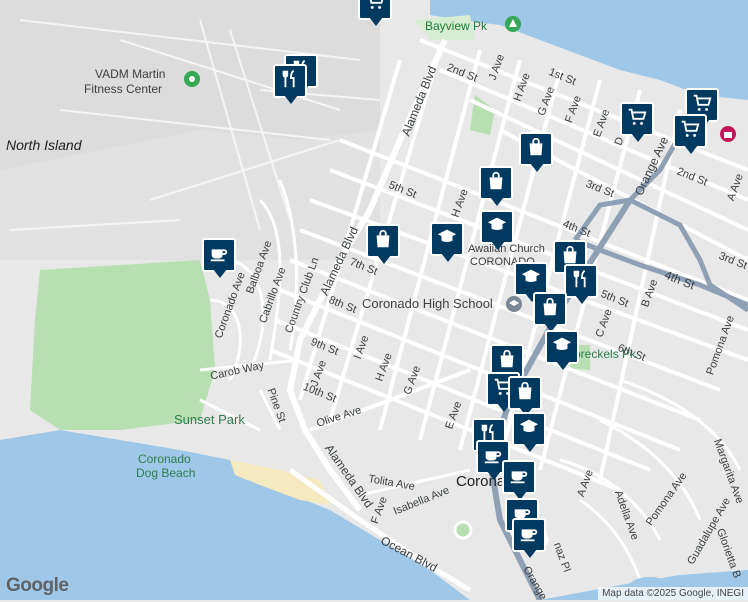 Image resolution: width=748 pixels, height=602 pixels. Describe the element at coordinates (209, 419) in the screenshot. I see `sunset-park-label: Sunset Park` at that location.